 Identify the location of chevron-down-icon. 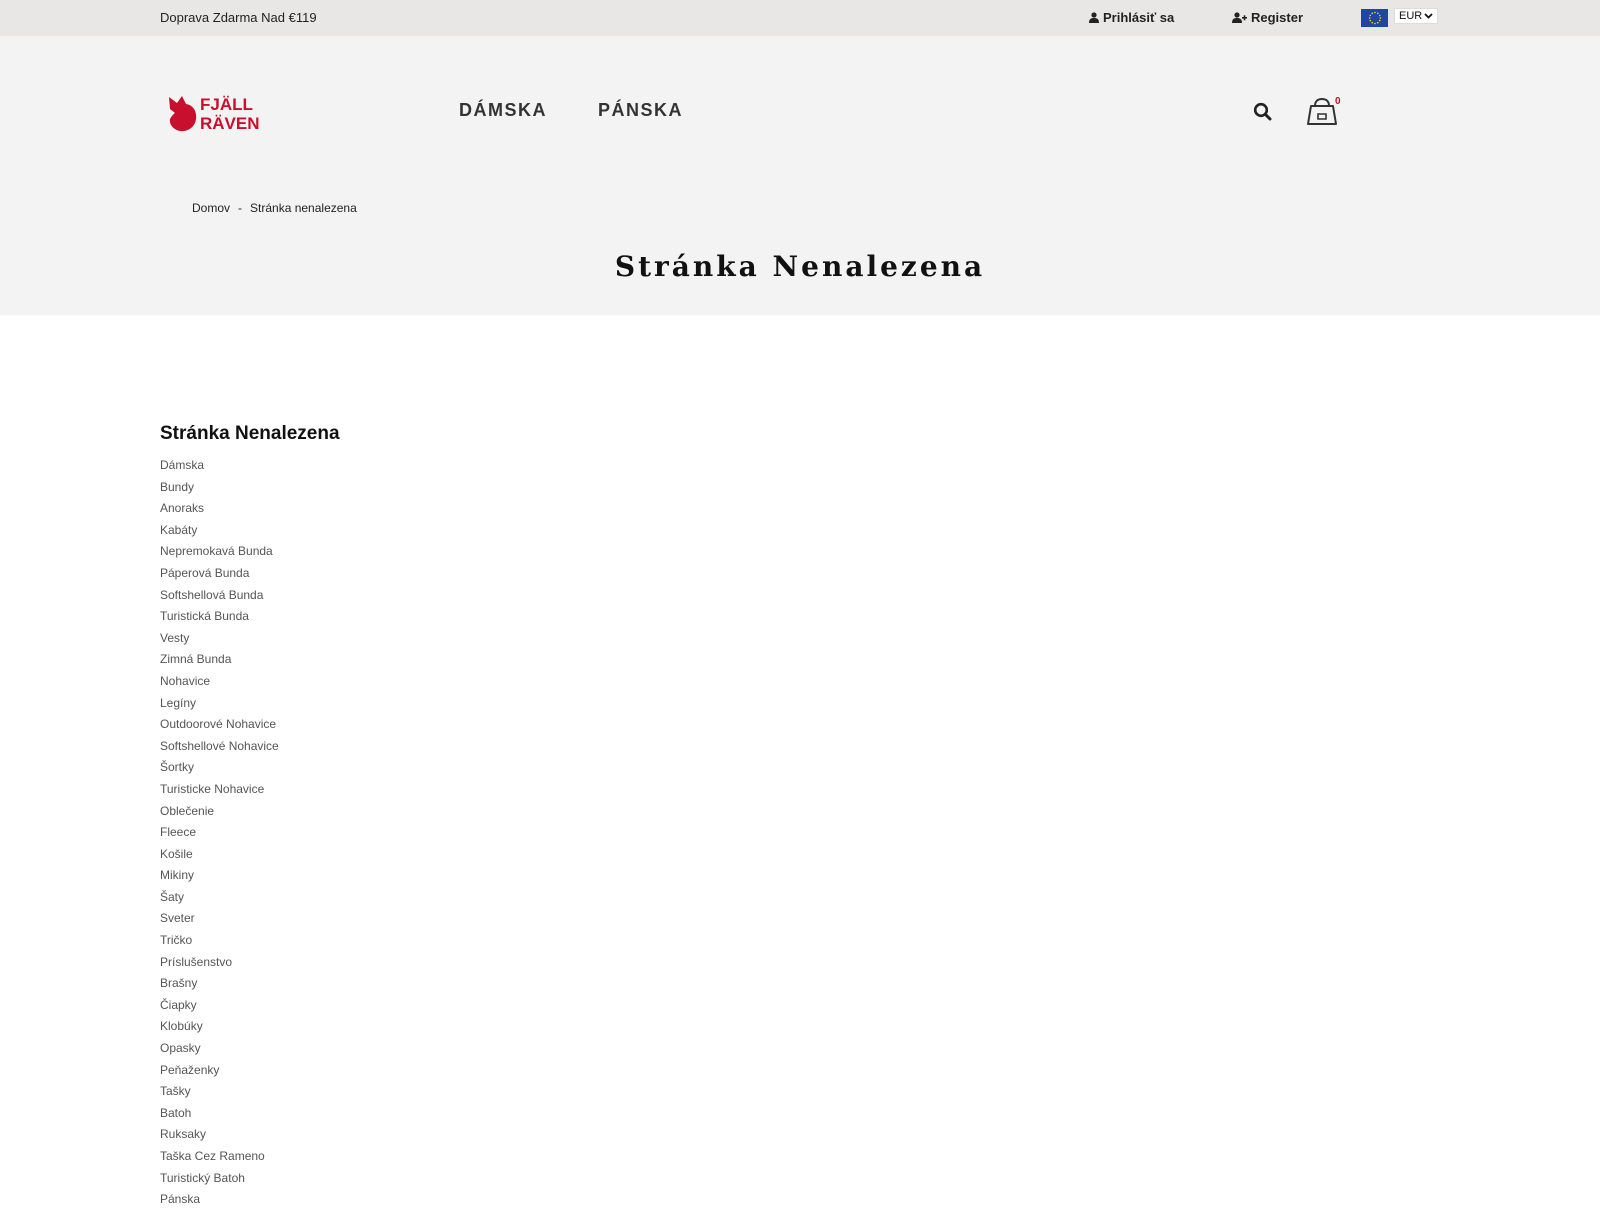
(1428, 16).